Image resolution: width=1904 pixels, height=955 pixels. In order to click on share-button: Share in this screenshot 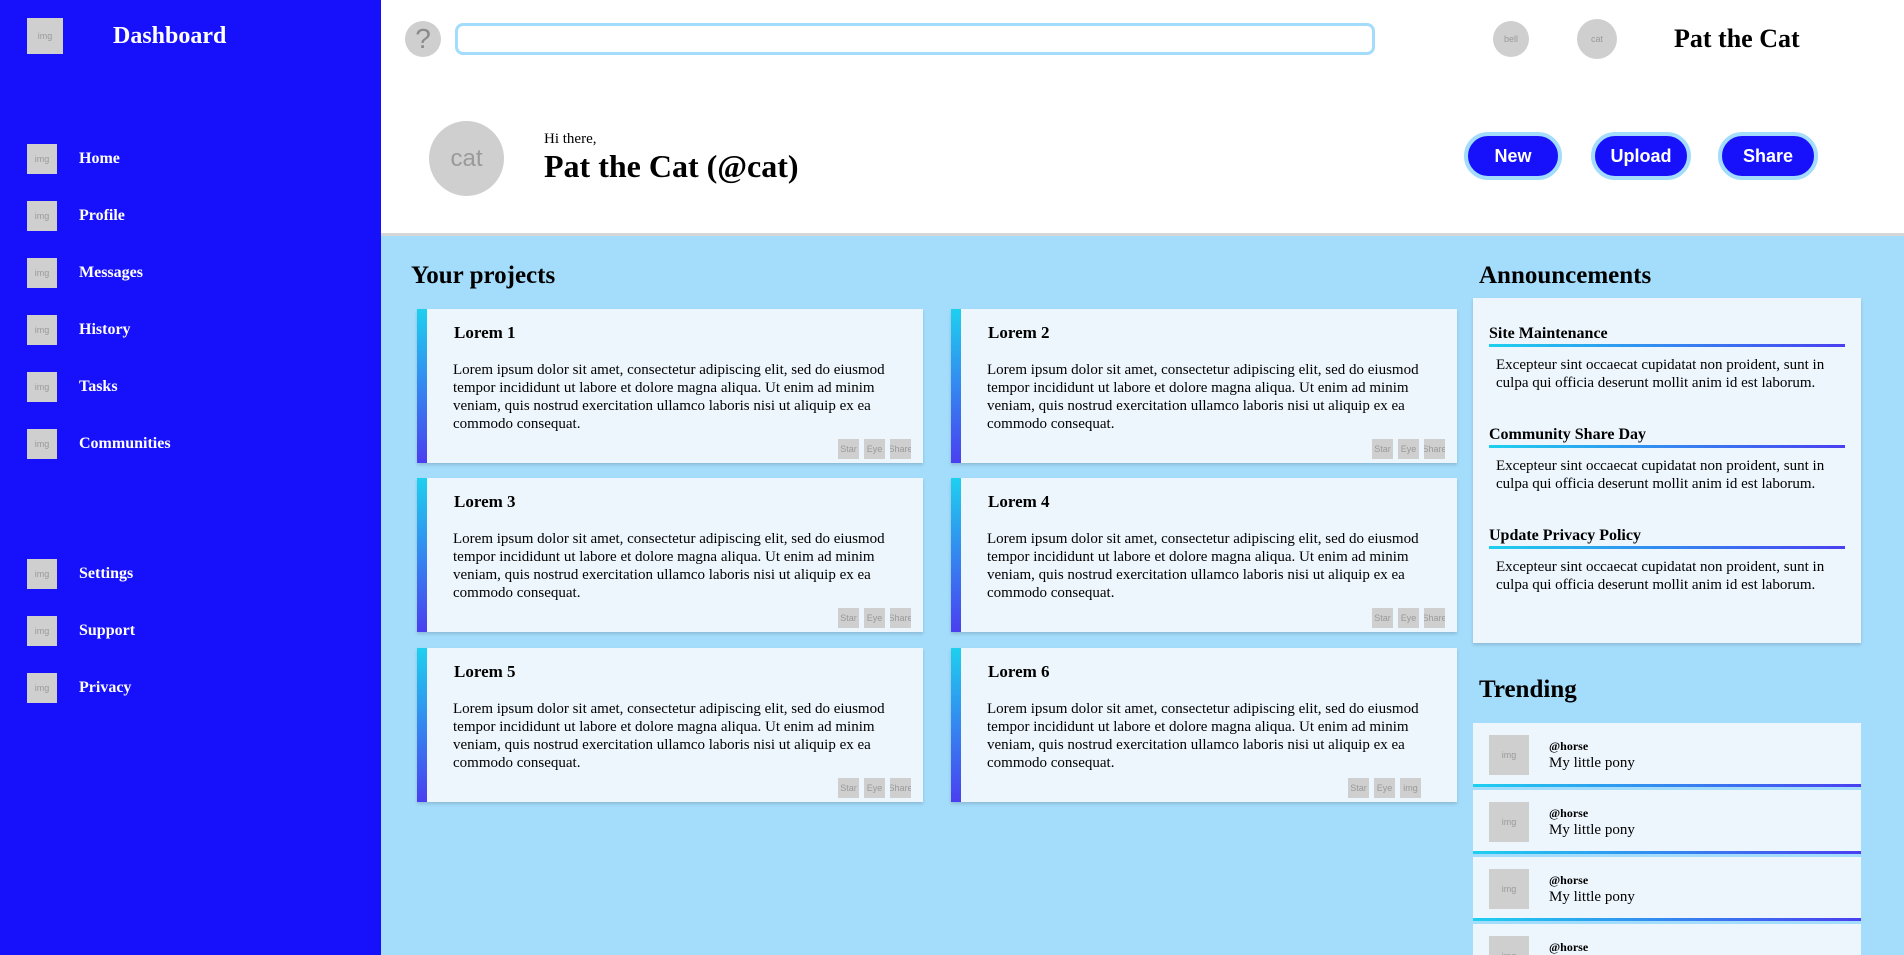, I will do `click(1768, 156)`.